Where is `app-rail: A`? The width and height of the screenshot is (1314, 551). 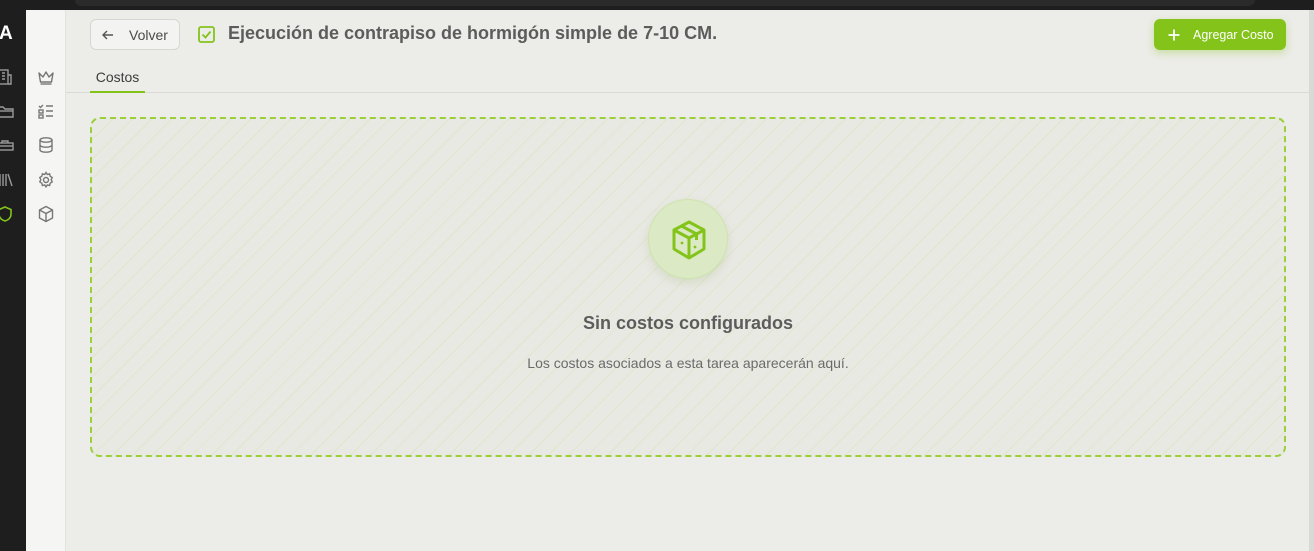 app-rail: A is located at coordinates (13, 280).